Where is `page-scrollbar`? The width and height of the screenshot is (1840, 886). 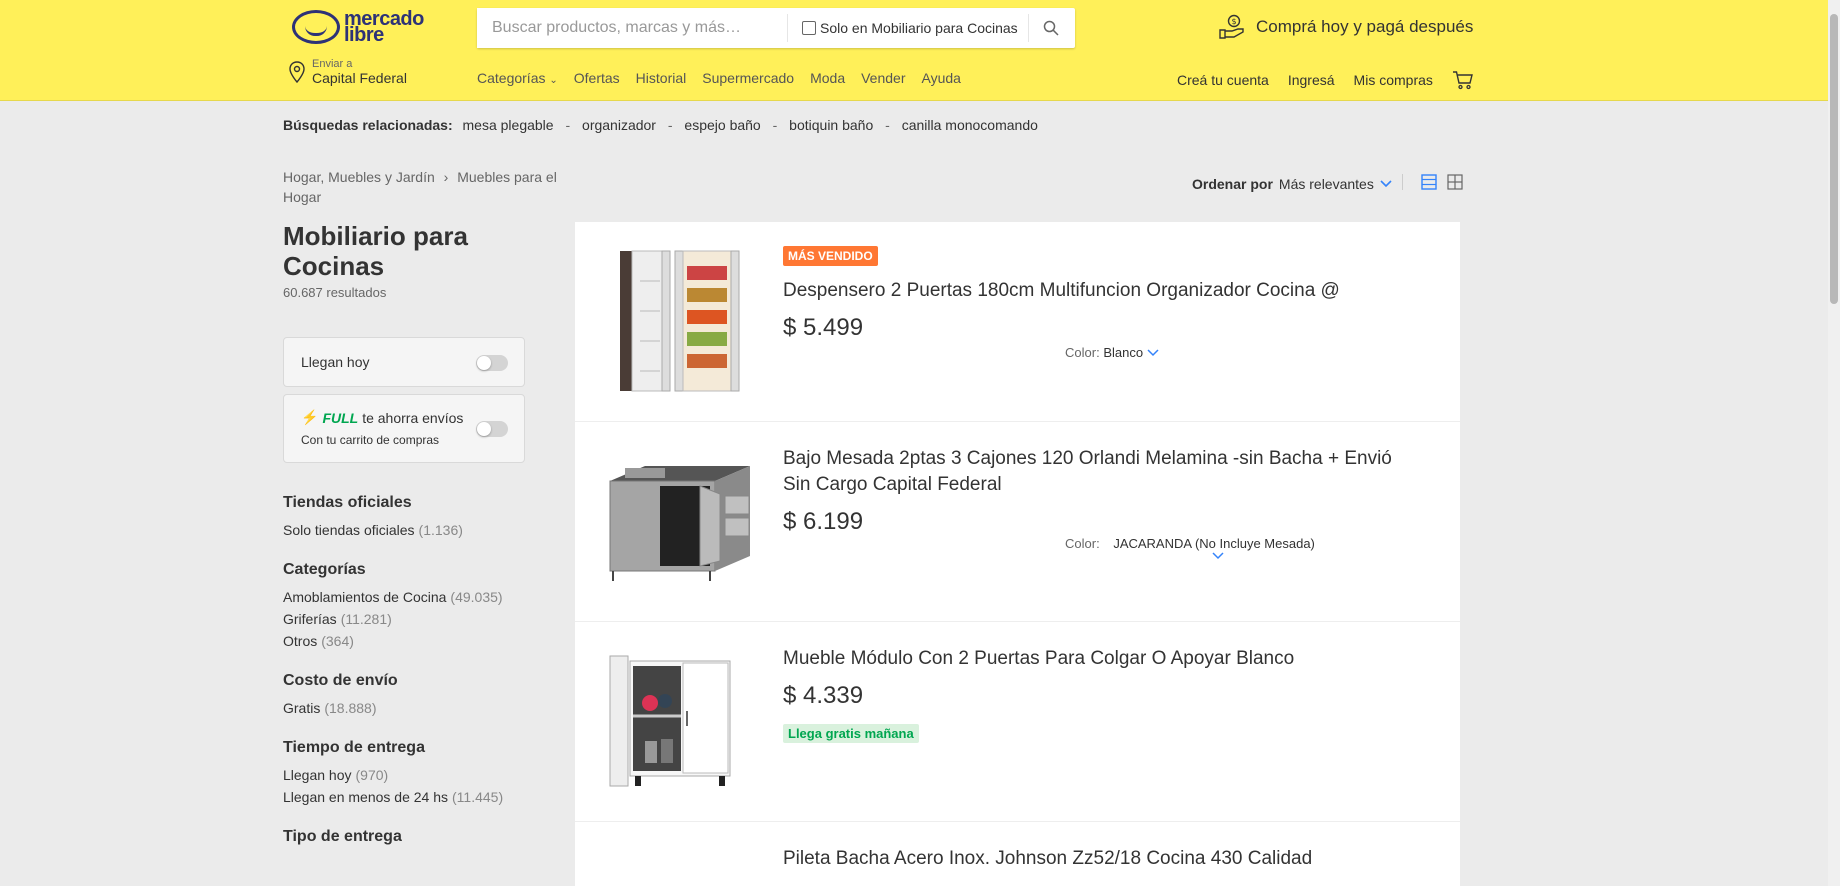 page-scrollbar is located at coordinates (1834, 443).